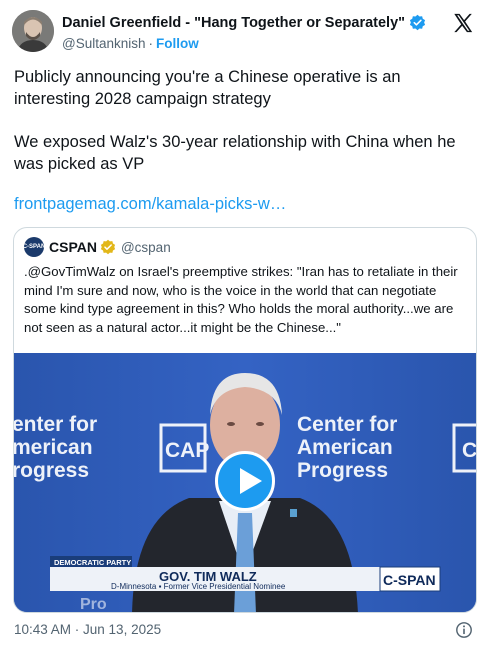 The image size is (490, 650). I want to click on follow-button: Follow, so click(177, 43).